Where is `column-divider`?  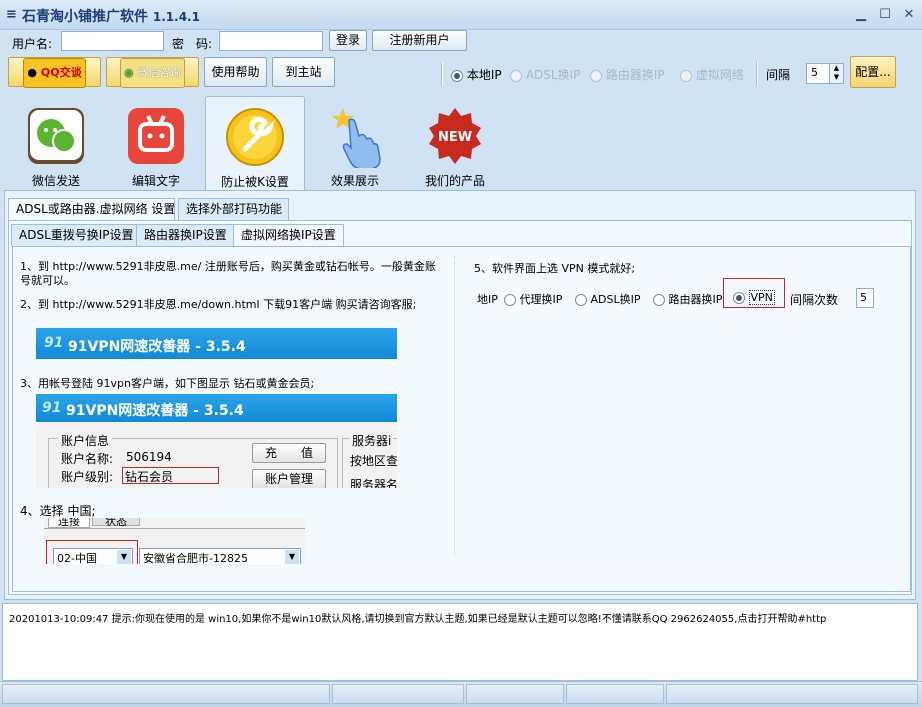 column-divider is located at coordinates (454, 406).